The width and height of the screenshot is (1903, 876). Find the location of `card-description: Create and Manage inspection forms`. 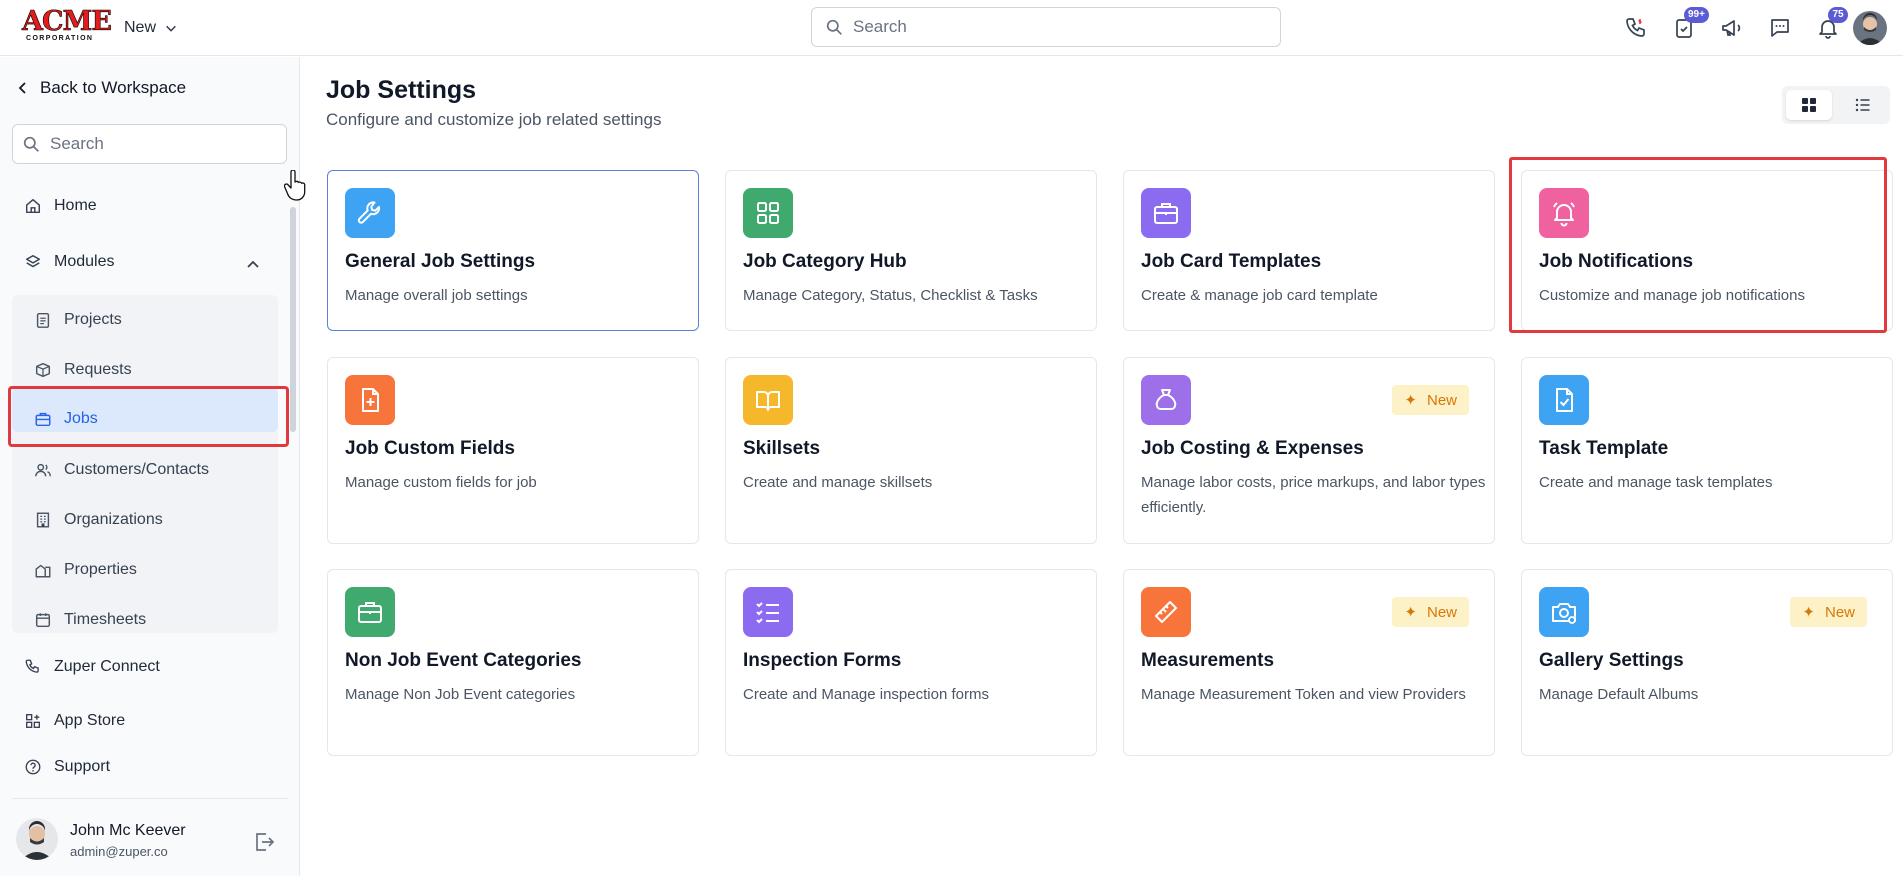

card-description: Create and Manage inspection forms is located at coordinates (866, 694).